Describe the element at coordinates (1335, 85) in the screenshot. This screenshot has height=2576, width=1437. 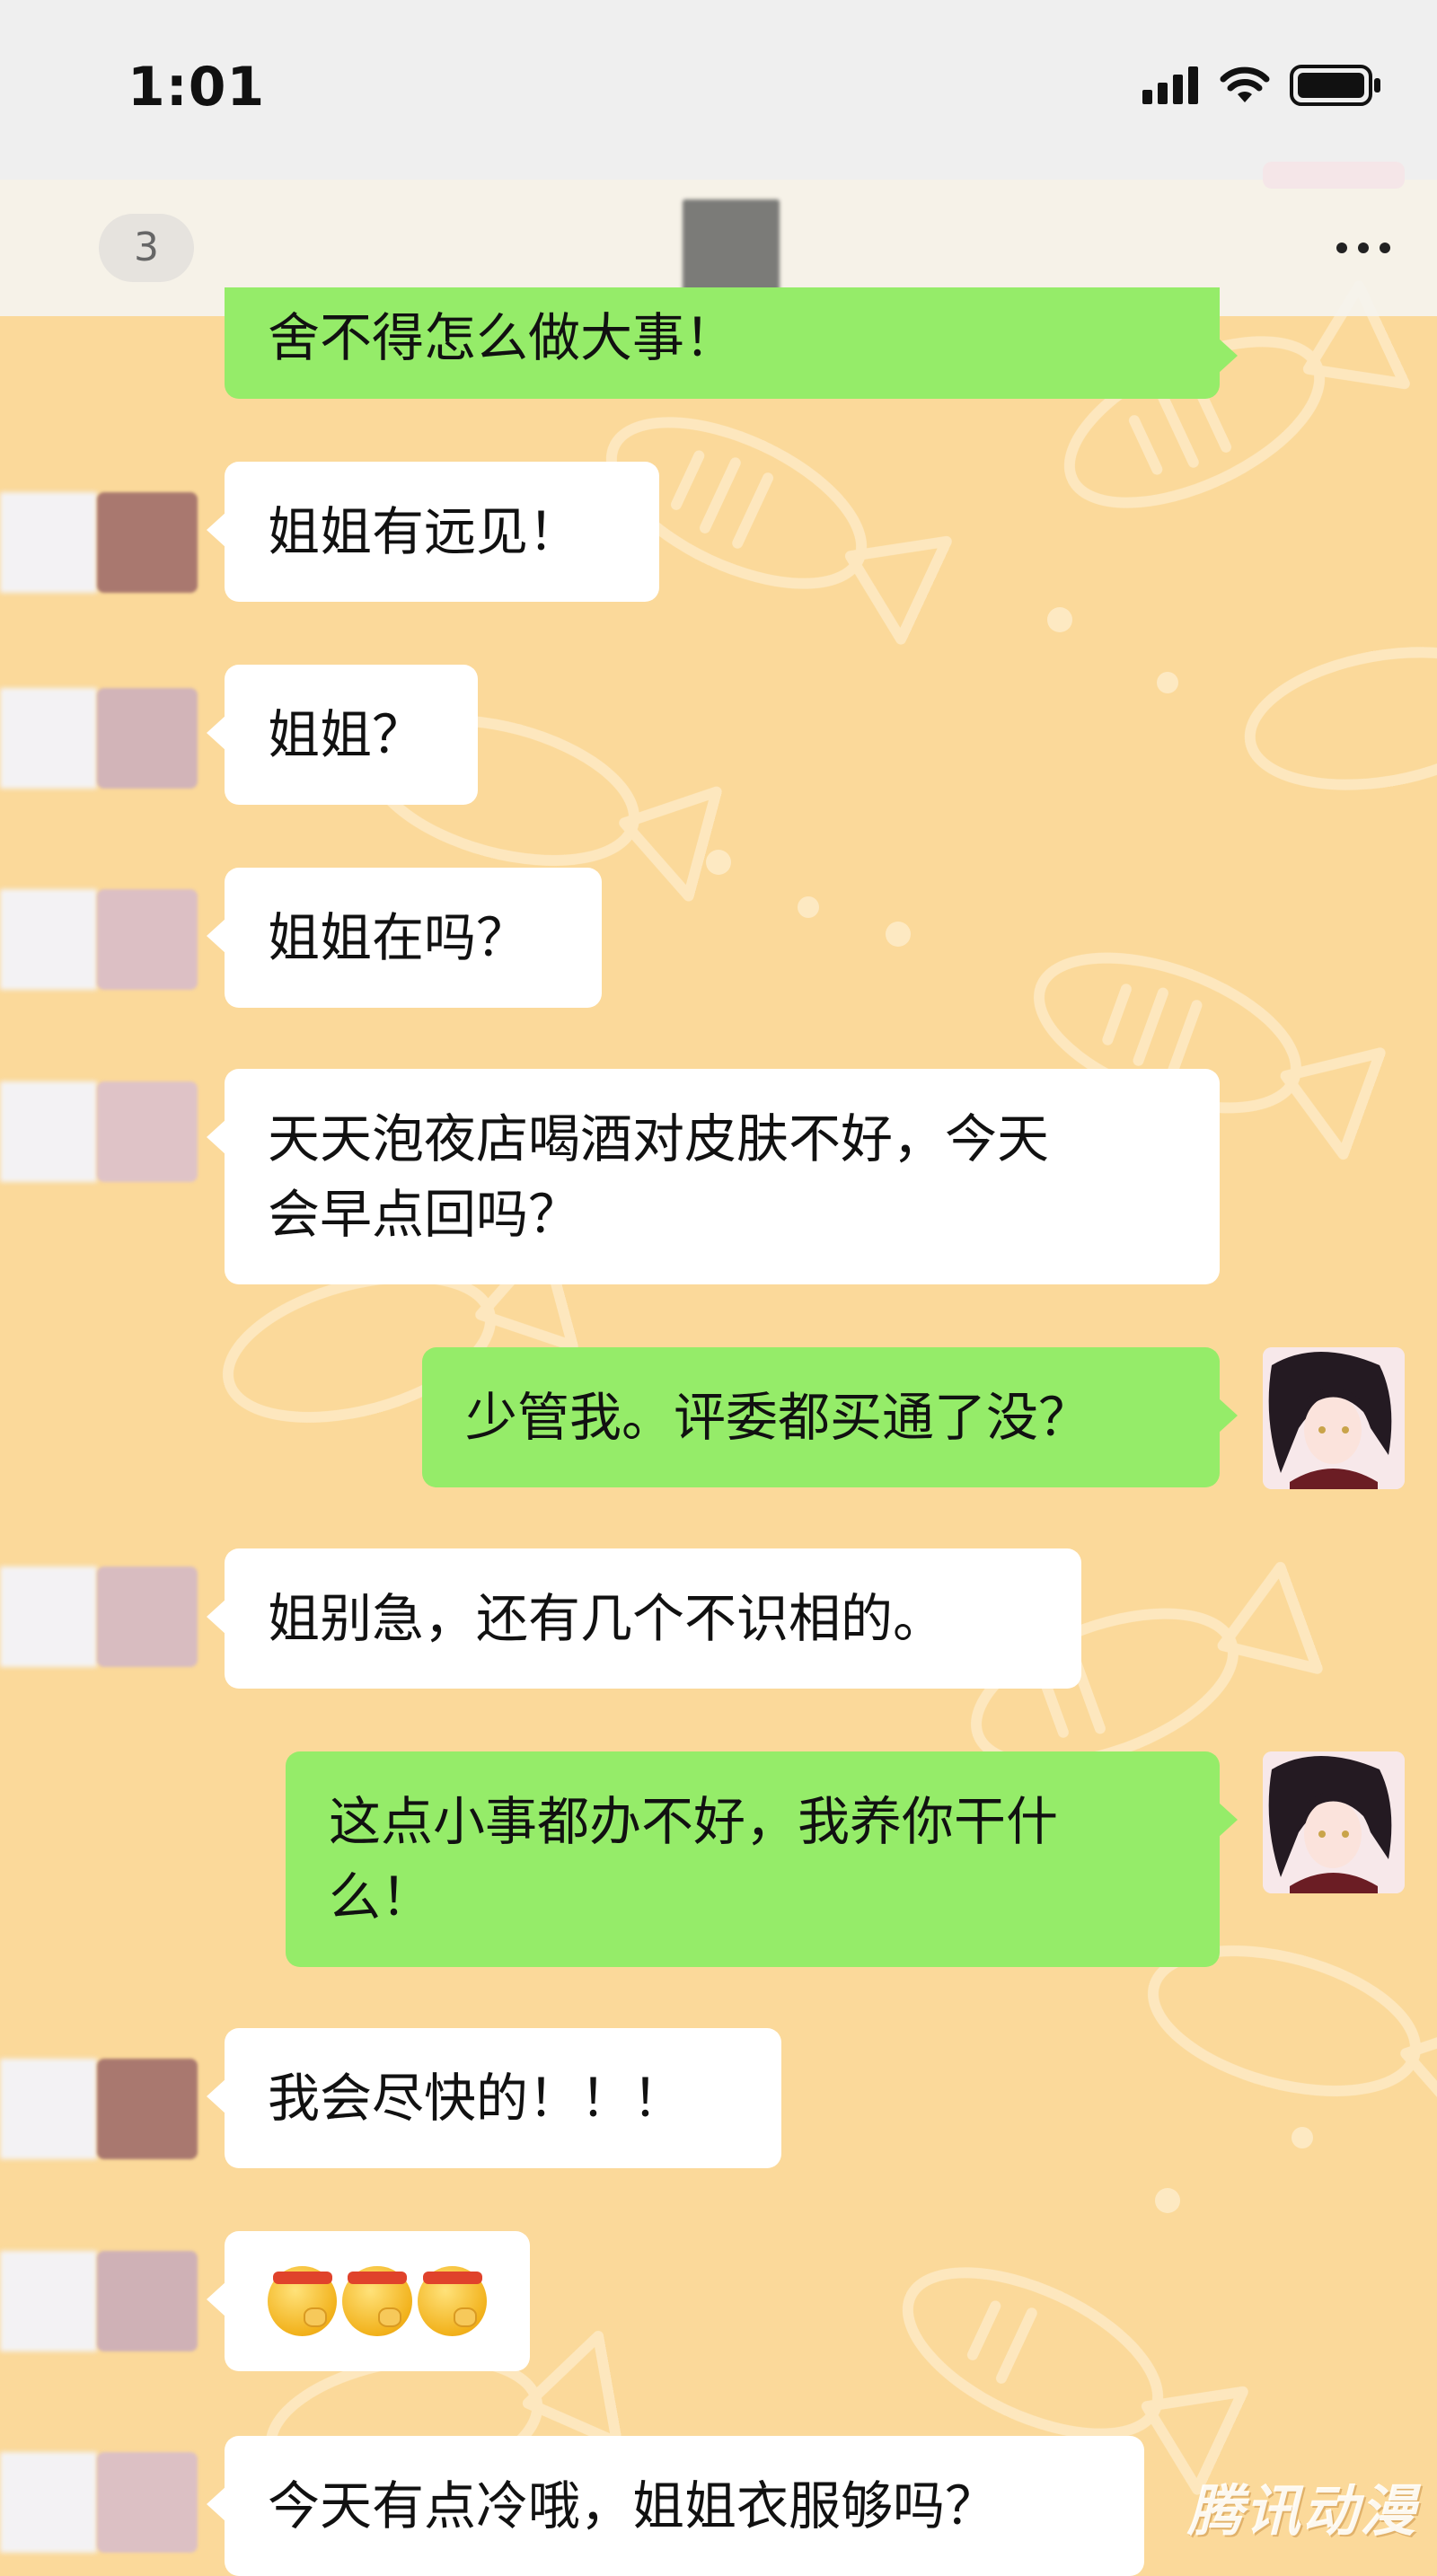
I see `battery-icon` at that location.